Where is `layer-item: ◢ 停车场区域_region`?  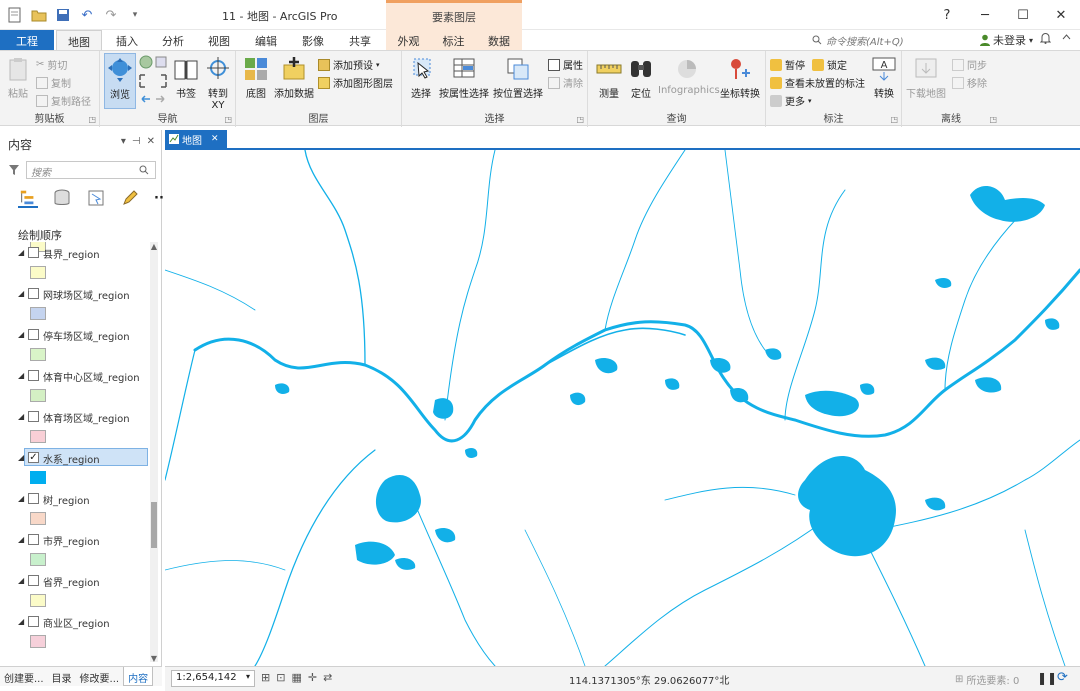
layer-item: ◢ 停车场区域_region is located at coordinates (75, 344).